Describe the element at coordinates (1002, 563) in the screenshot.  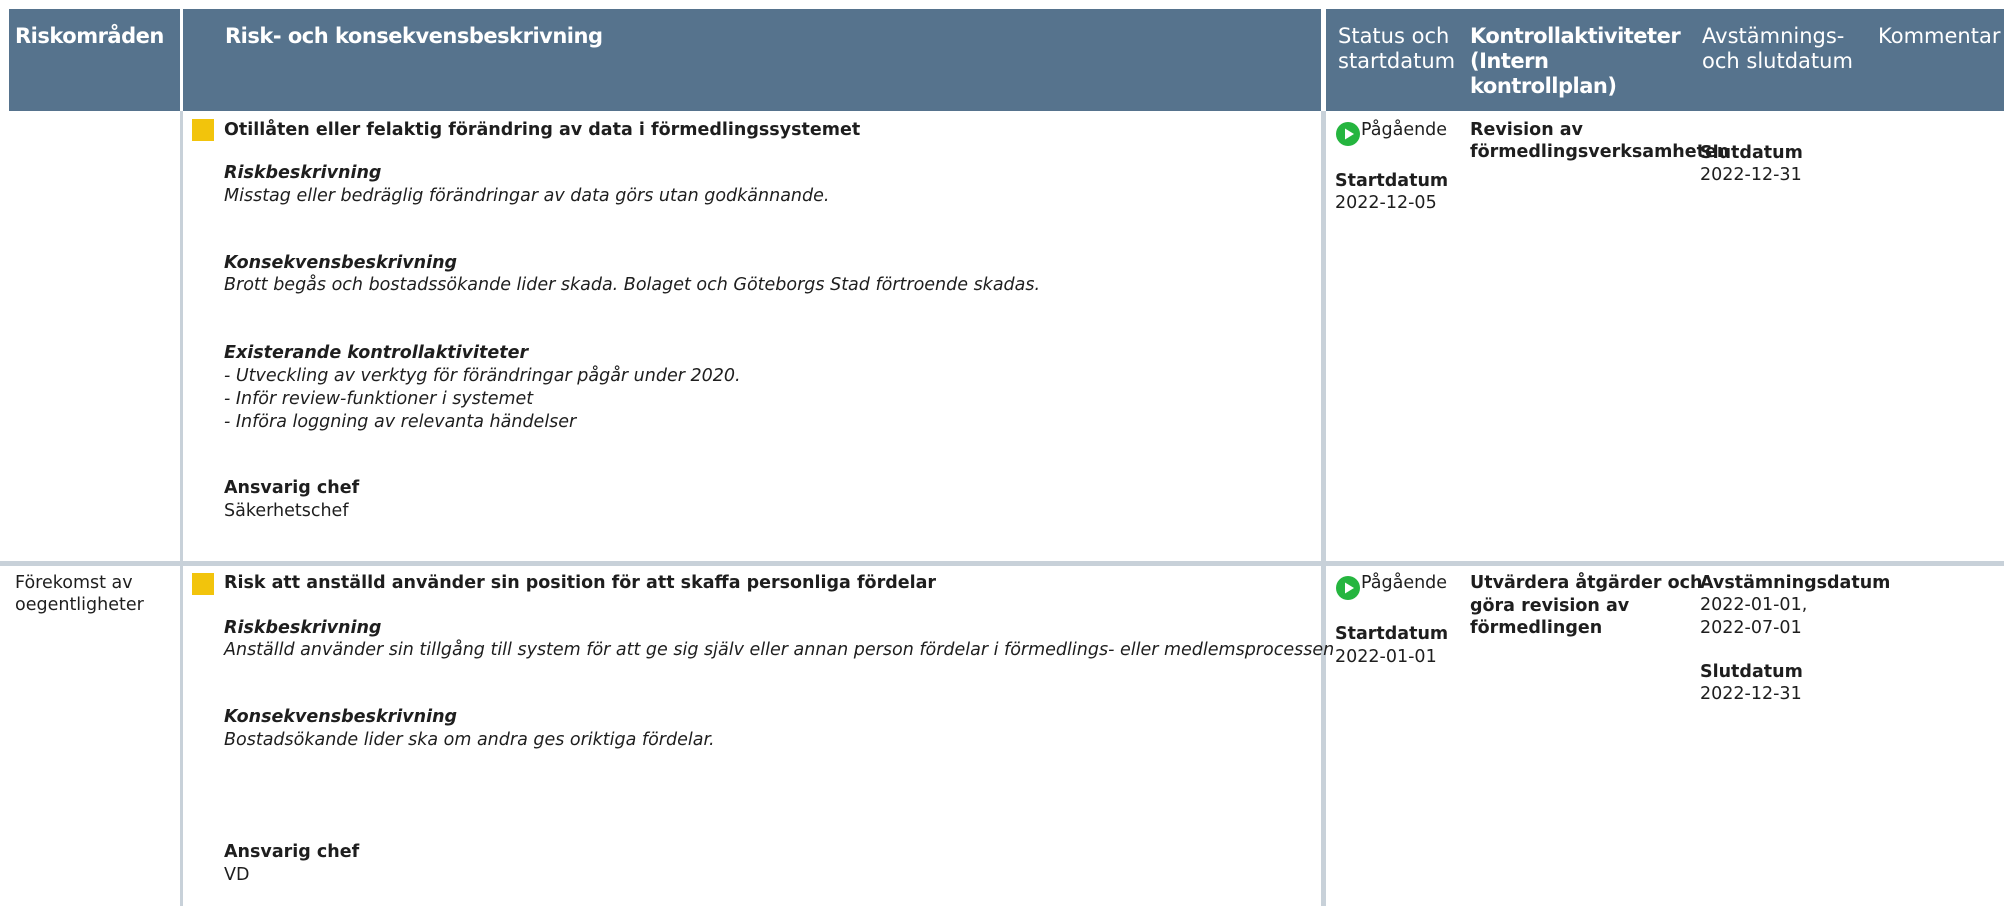
I see `row-divider` at that location.